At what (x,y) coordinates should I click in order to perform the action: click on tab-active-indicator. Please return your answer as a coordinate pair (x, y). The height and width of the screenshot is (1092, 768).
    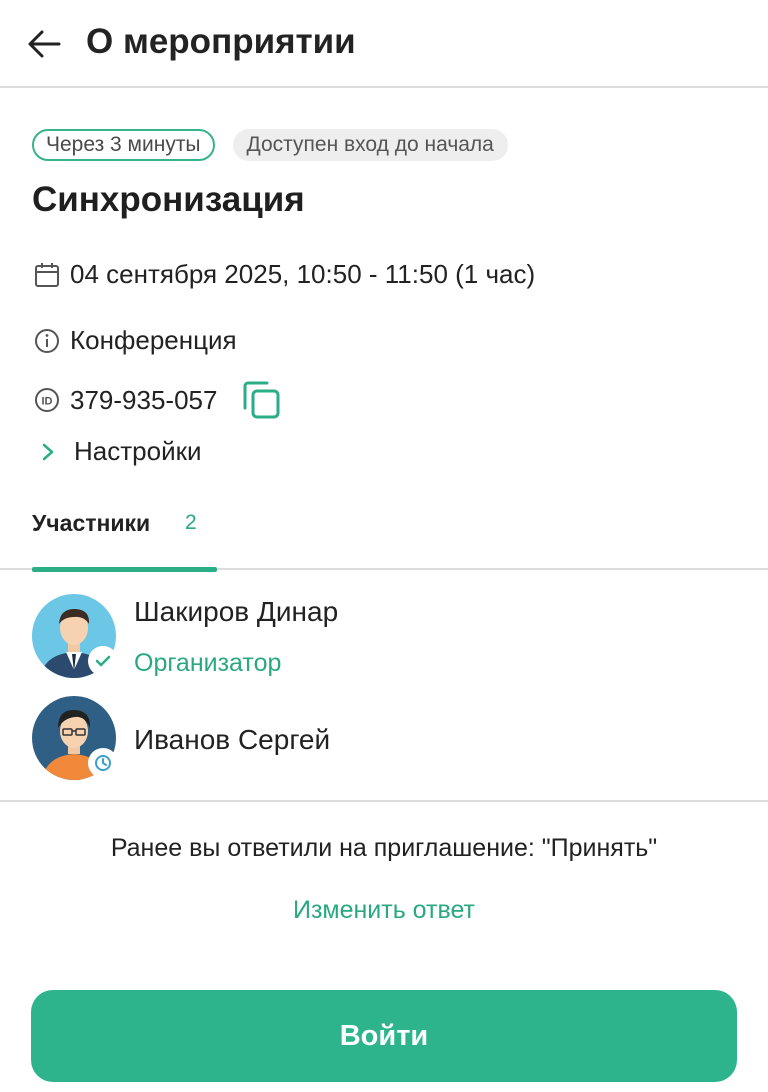
    Looking at the image, I should click on (124, 569).